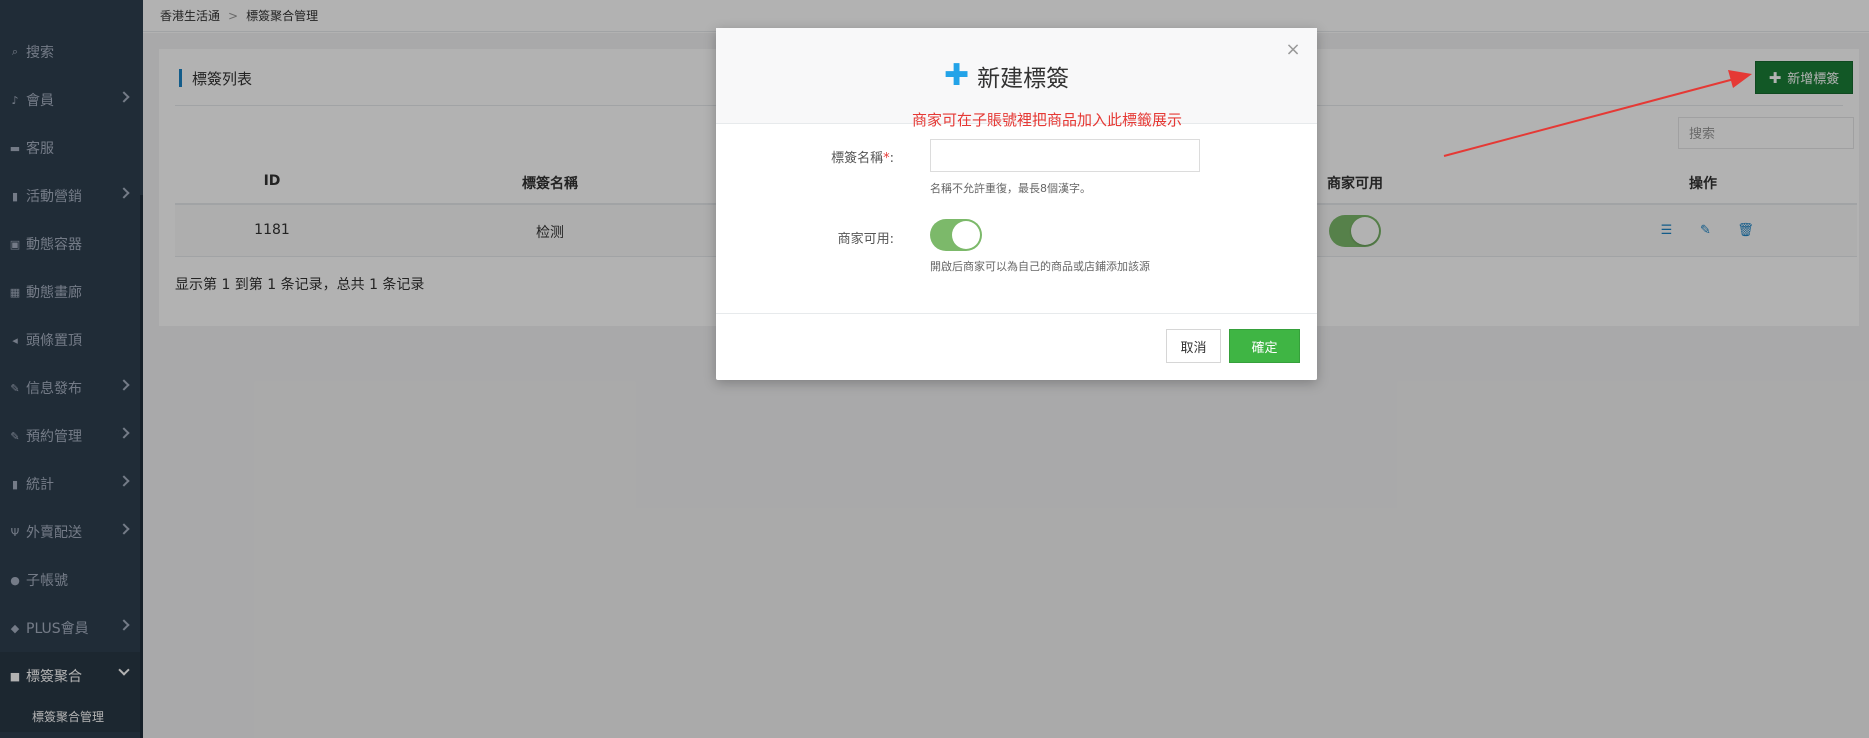 This screenshot has width=1869, height=738. I want to click on merchant-available-label: 商家可用:, so click(865, 239).